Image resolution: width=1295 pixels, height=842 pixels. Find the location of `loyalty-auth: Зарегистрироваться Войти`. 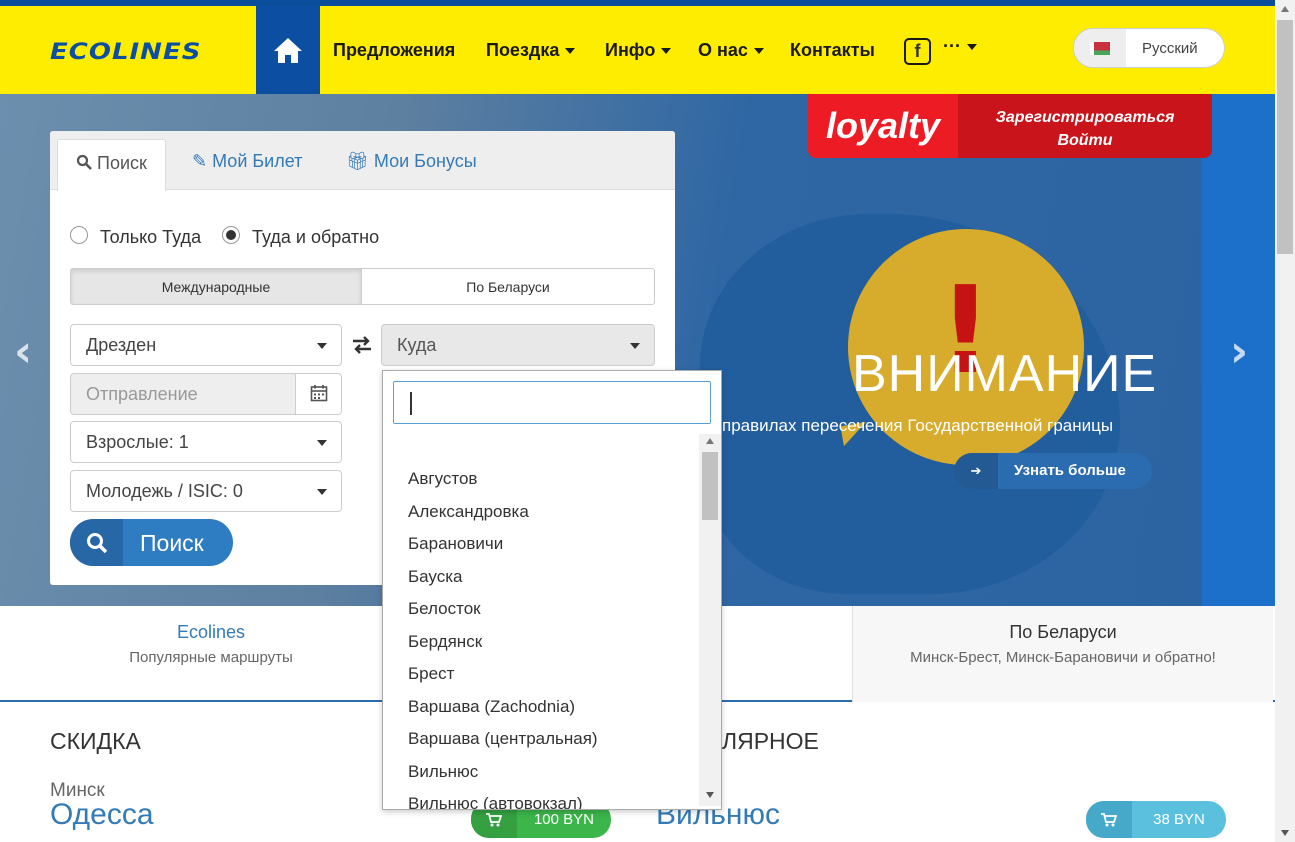

loyalty-auth: Зарегистрироваться Войти is located at coordinates (1085, 126).